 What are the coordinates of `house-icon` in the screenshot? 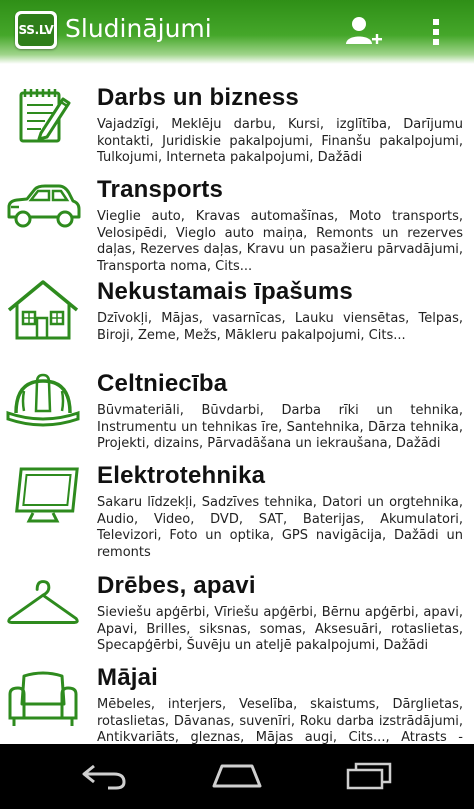 It's located at (43, 309).